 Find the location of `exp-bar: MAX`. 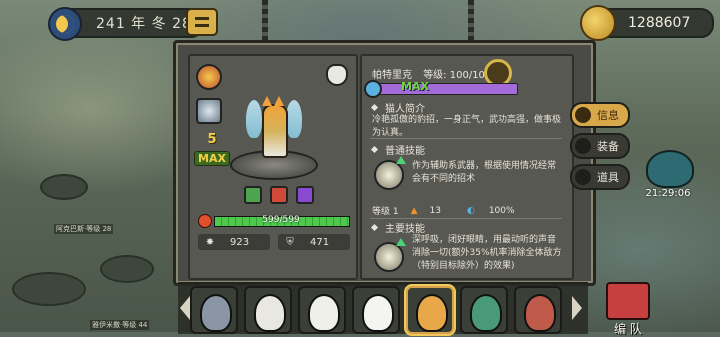

exp-bar: MAX is located at coordinates (444, 87).